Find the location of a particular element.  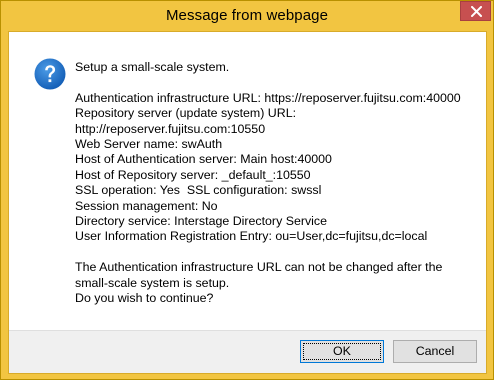

message-line: Web Server name: swAuth is located at coordinates (149, 144).